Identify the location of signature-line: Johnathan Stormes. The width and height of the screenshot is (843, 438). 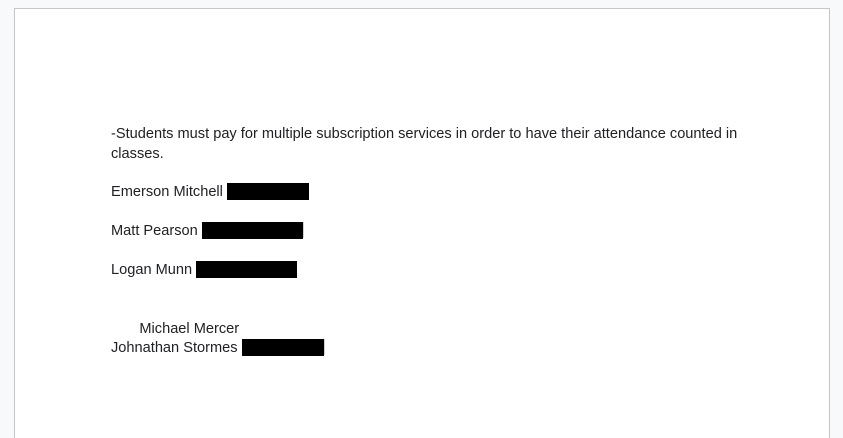
(218, 348).